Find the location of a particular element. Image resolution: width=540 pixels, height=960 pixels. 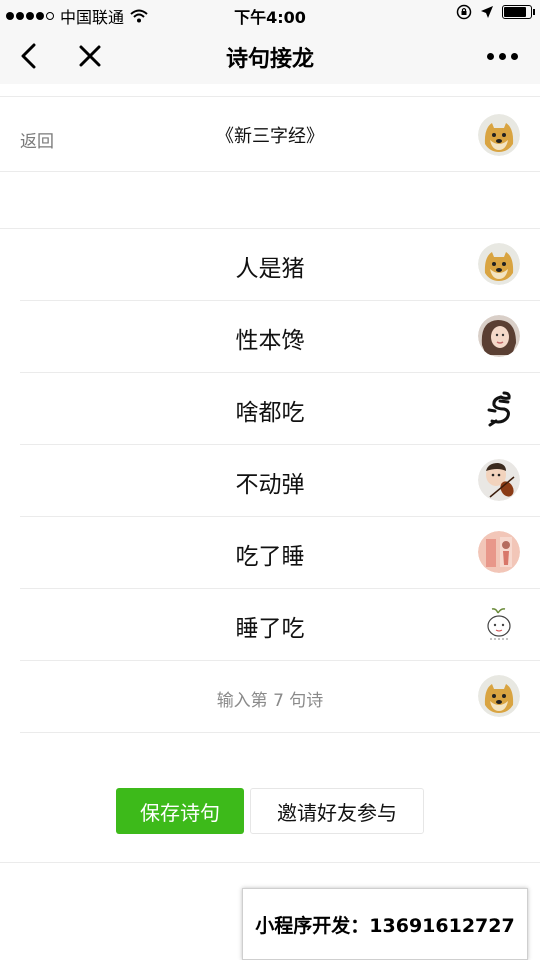

poem-line-row: 吃了睡 is located at coordinates (280, 553).